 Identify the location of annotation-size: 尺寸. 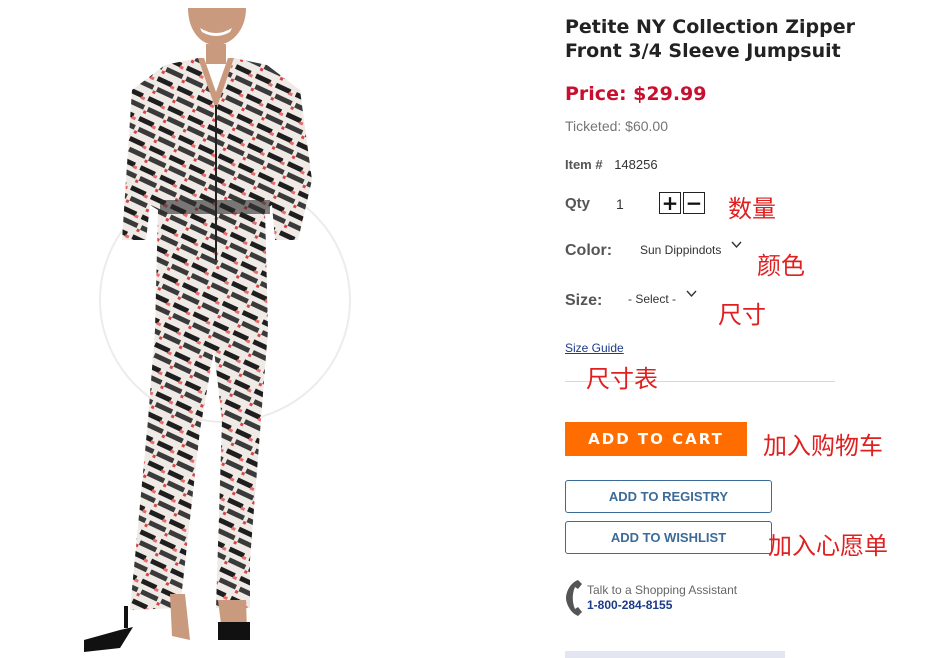
(742, 315).